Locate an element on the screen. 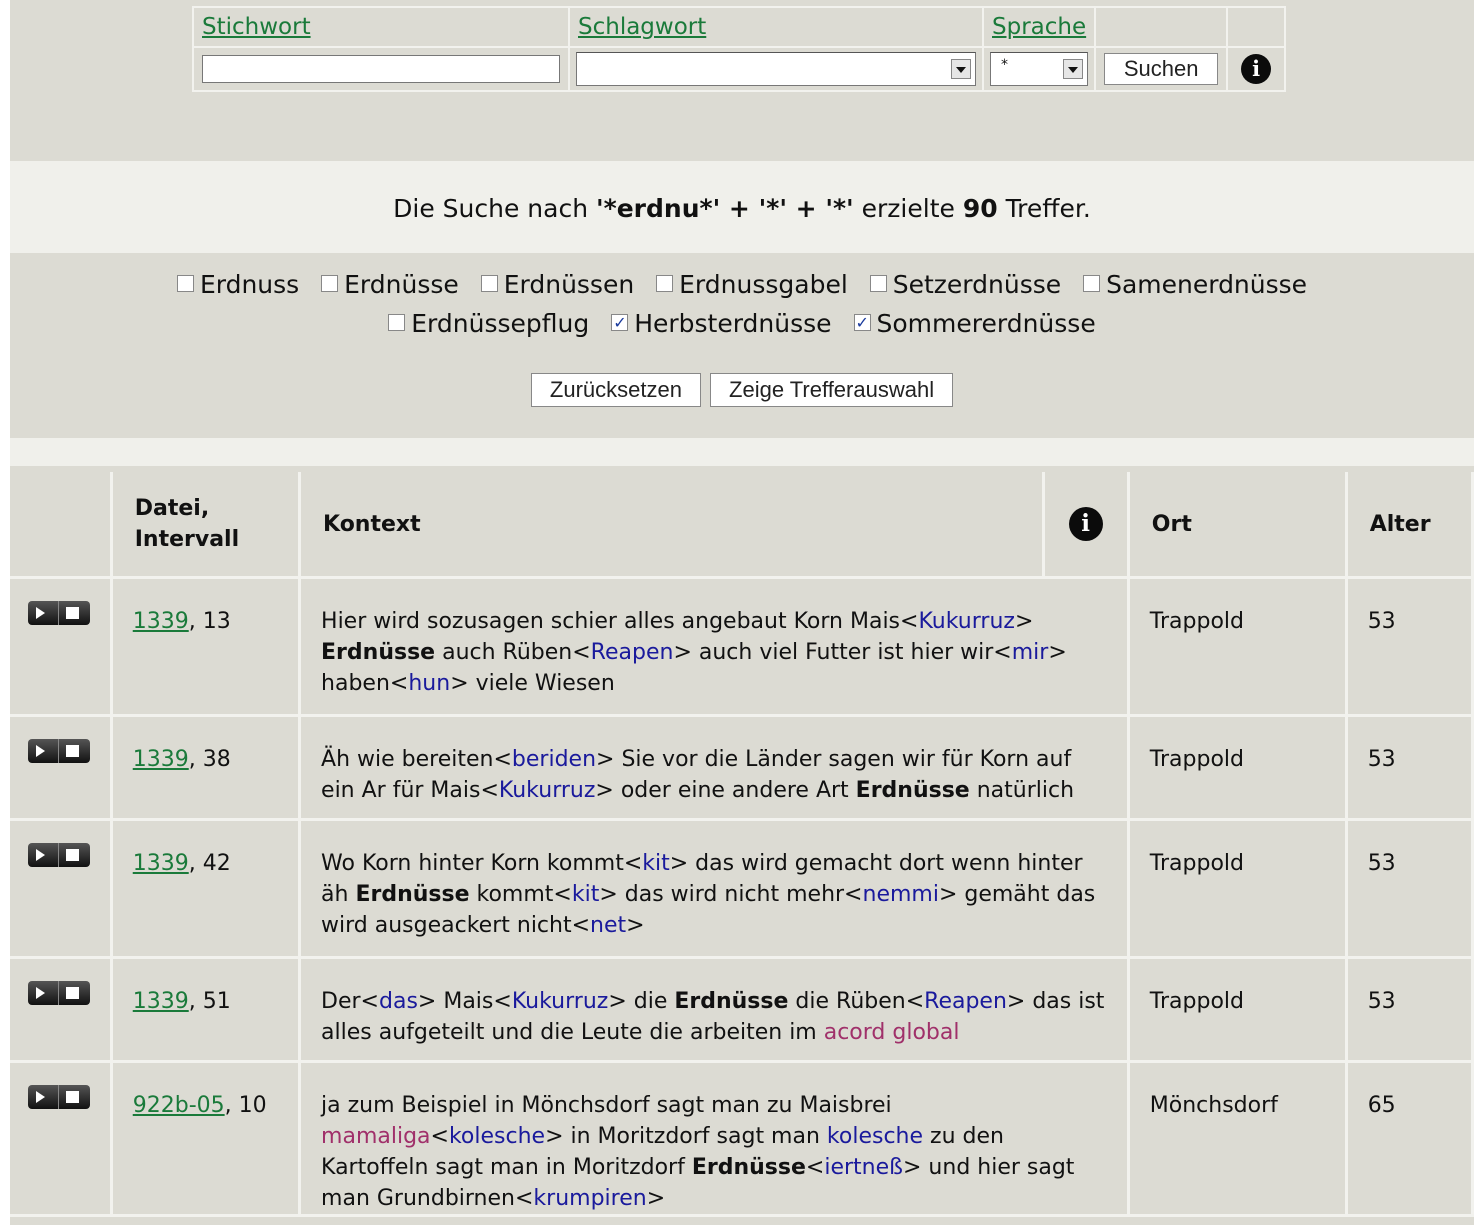 The width and height of the screenshot is (1474, 1225). filter-item: Erdnüsse is located at coordinates (390, 284).